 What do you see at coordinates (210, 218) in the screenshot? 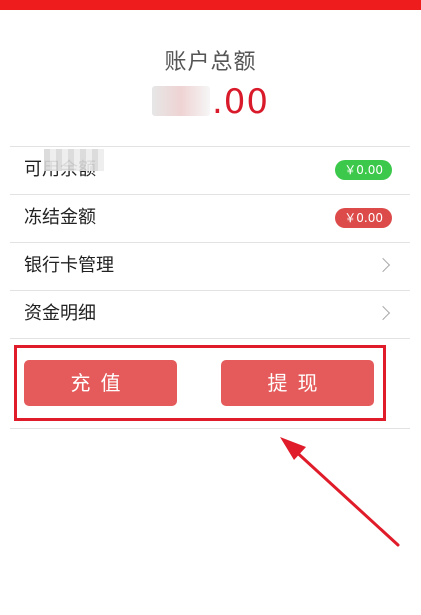
I see `row-frozen-amount: 冻结金额 ￥0.00` at bounding box center [210, 218].